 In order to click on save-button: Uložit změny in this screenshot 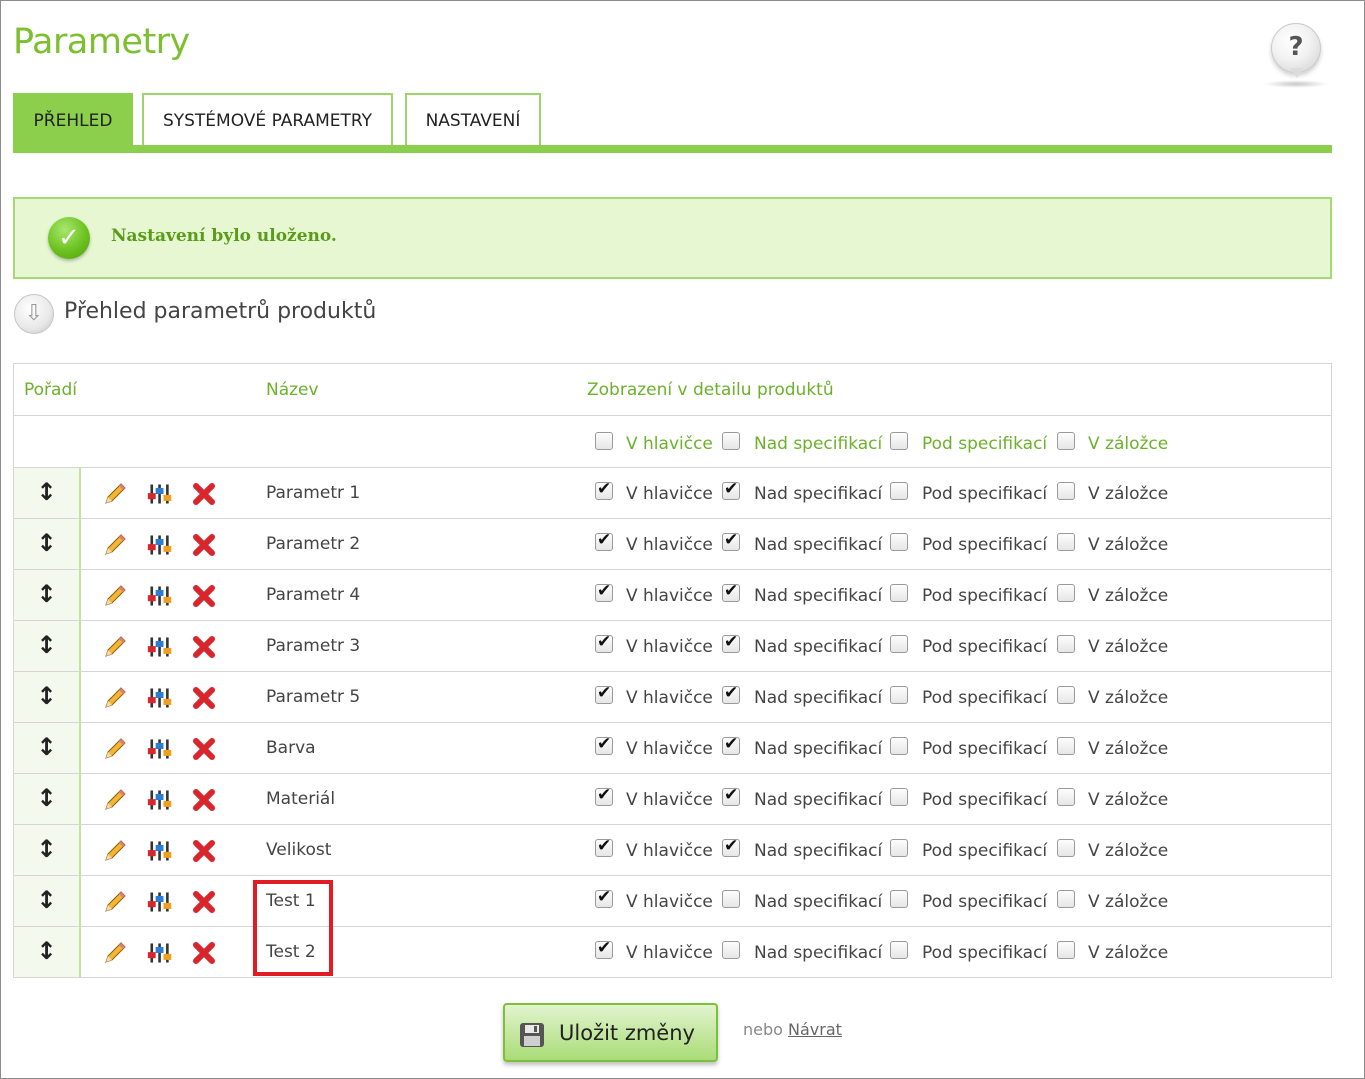, I will do `click(610, 1032)`.